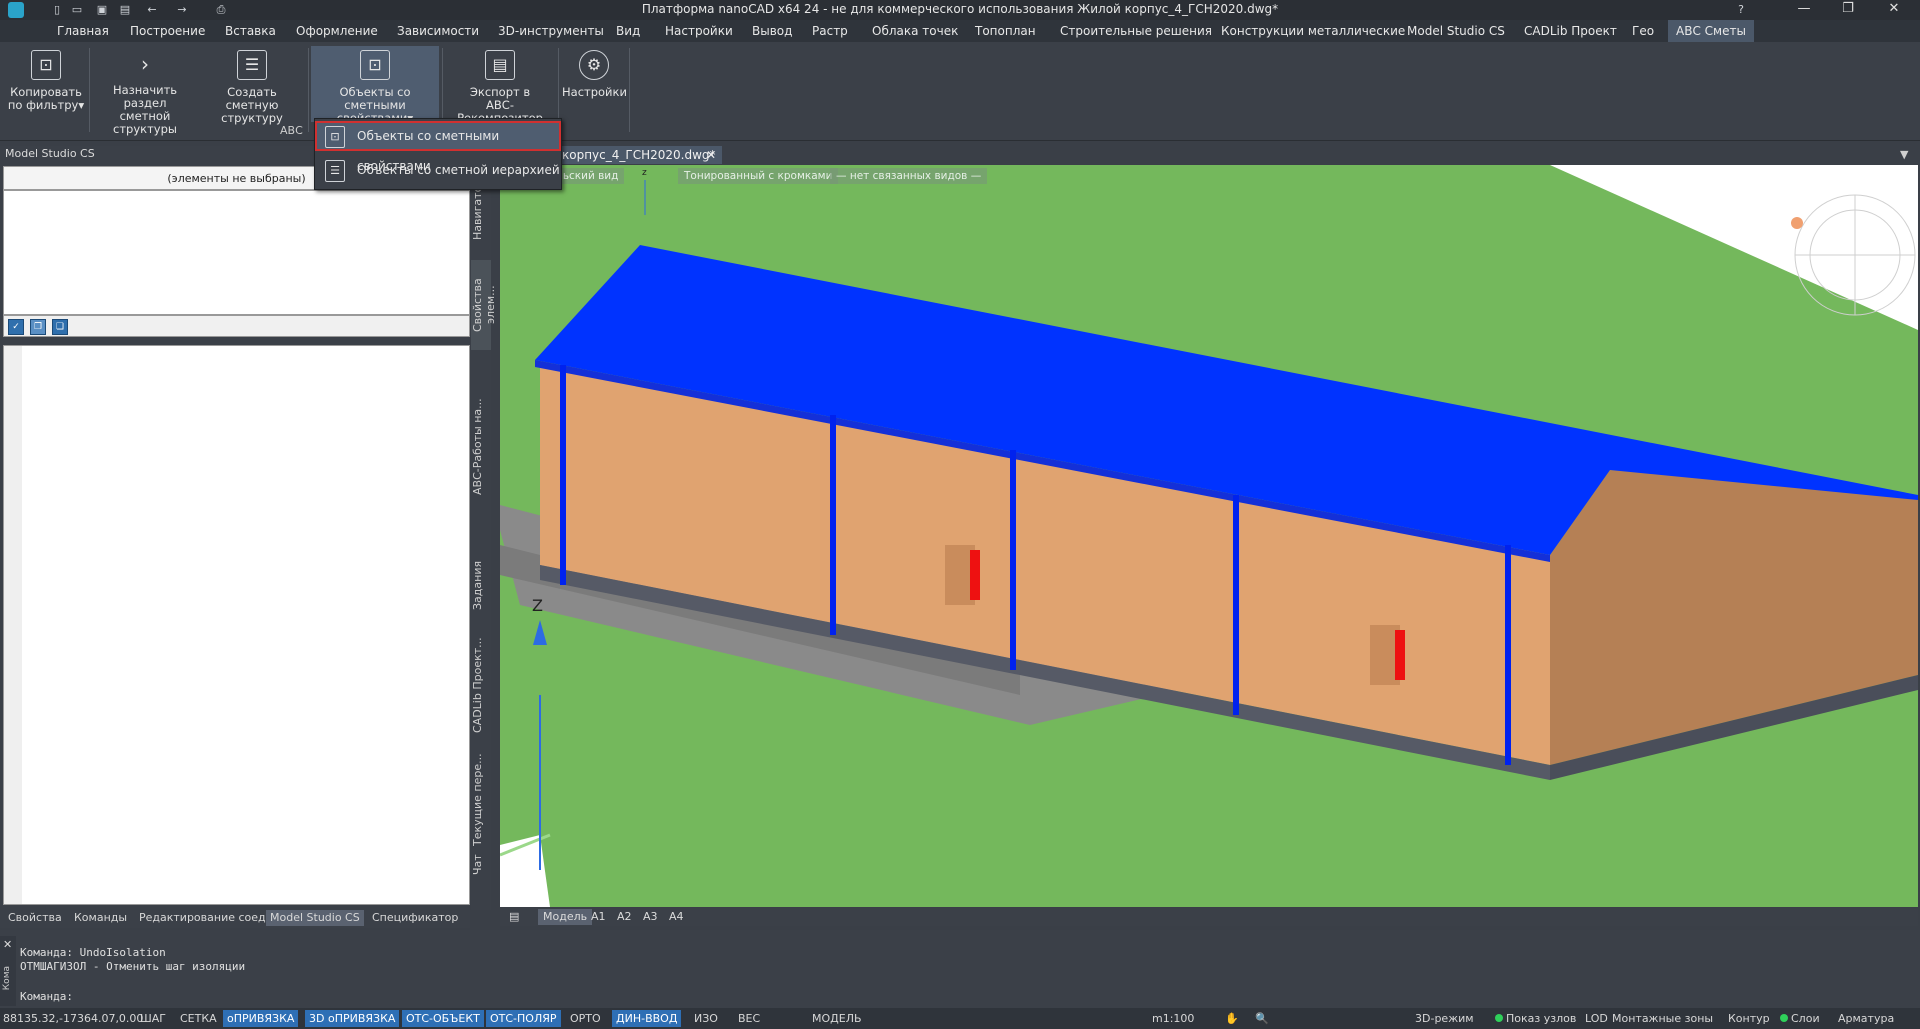 This screenshot has height=1029, width=1920. What do you see at coordinates (415, 918) in the screenshot?
I see `panel-tab-specifier: Спецификатор` at bounding box center [415, 918].